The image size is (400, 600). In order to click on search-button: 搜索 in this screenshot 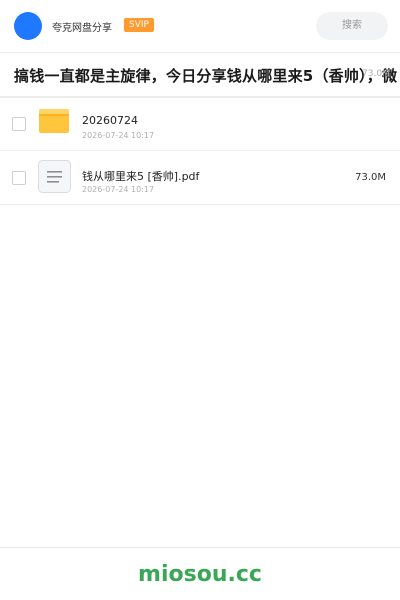, I will do `click(352, 26)`.